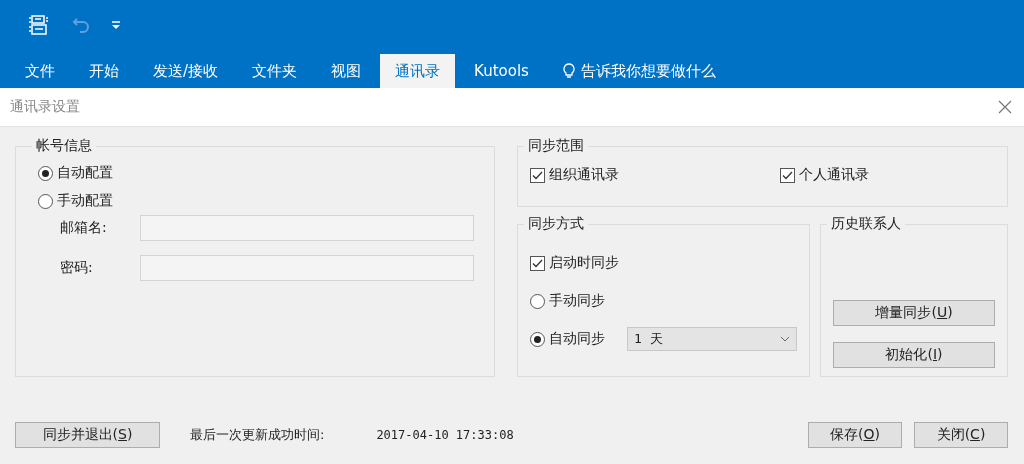 This screenshot has width=1024, height=464. What do you see at coordinates (824, 175) in the screenshot?
I see `checkbox: 个人通讯录` at bounding box center [824, 175].